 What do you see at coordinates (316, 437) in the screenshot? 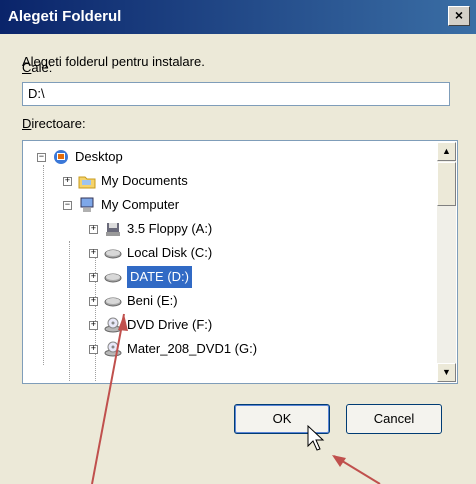
I see `cursor-icon` at bounding box center [316, 437].